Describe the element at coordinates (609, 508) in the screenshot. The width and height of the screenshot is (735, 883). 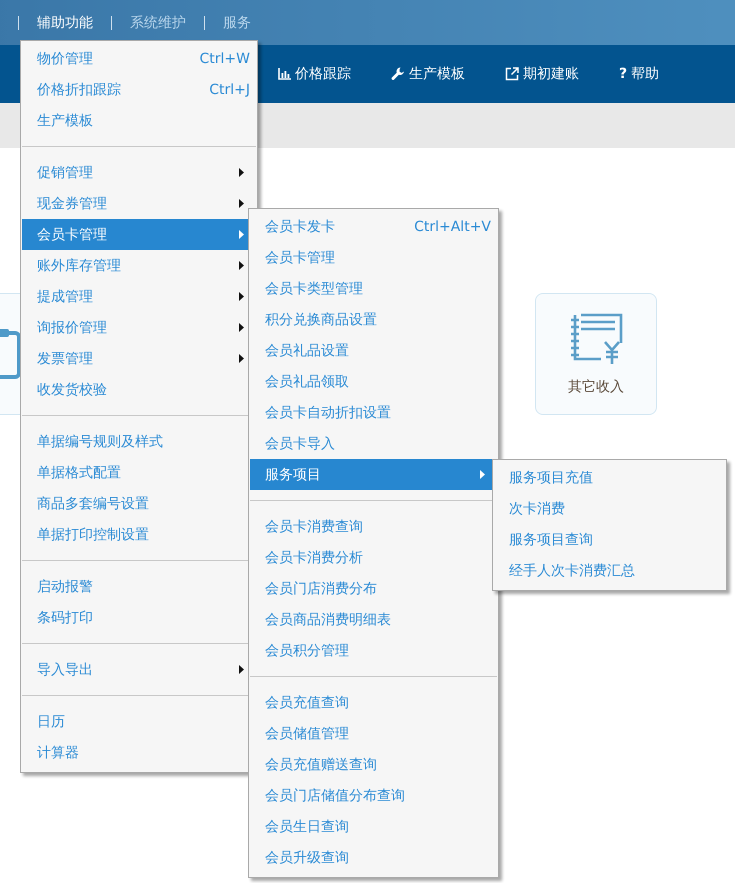
I see `menu-item: 次卡消费` at that location.